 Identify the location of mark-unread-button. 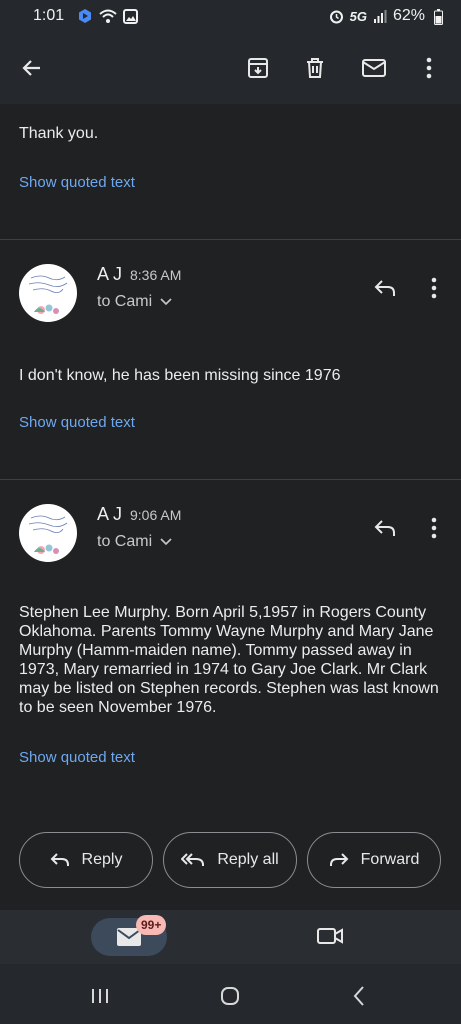
(374, 68).